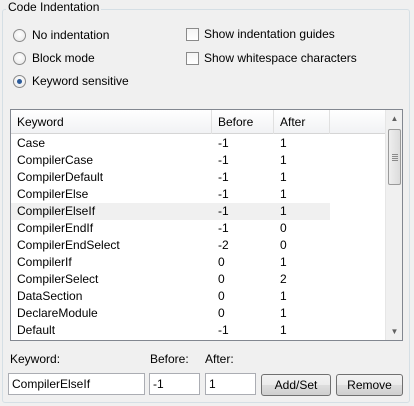  What do you see at coordinates (58, 279) in the screenshot?
I see `cell-keyword: CompilerSelect` at bounding box center [58, 279].